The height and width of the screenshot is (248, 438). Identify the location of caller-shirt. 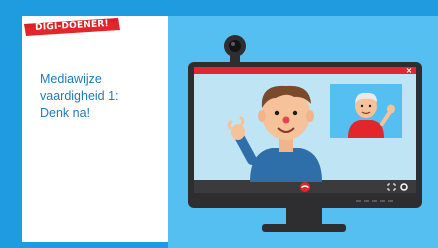
(286, 165).